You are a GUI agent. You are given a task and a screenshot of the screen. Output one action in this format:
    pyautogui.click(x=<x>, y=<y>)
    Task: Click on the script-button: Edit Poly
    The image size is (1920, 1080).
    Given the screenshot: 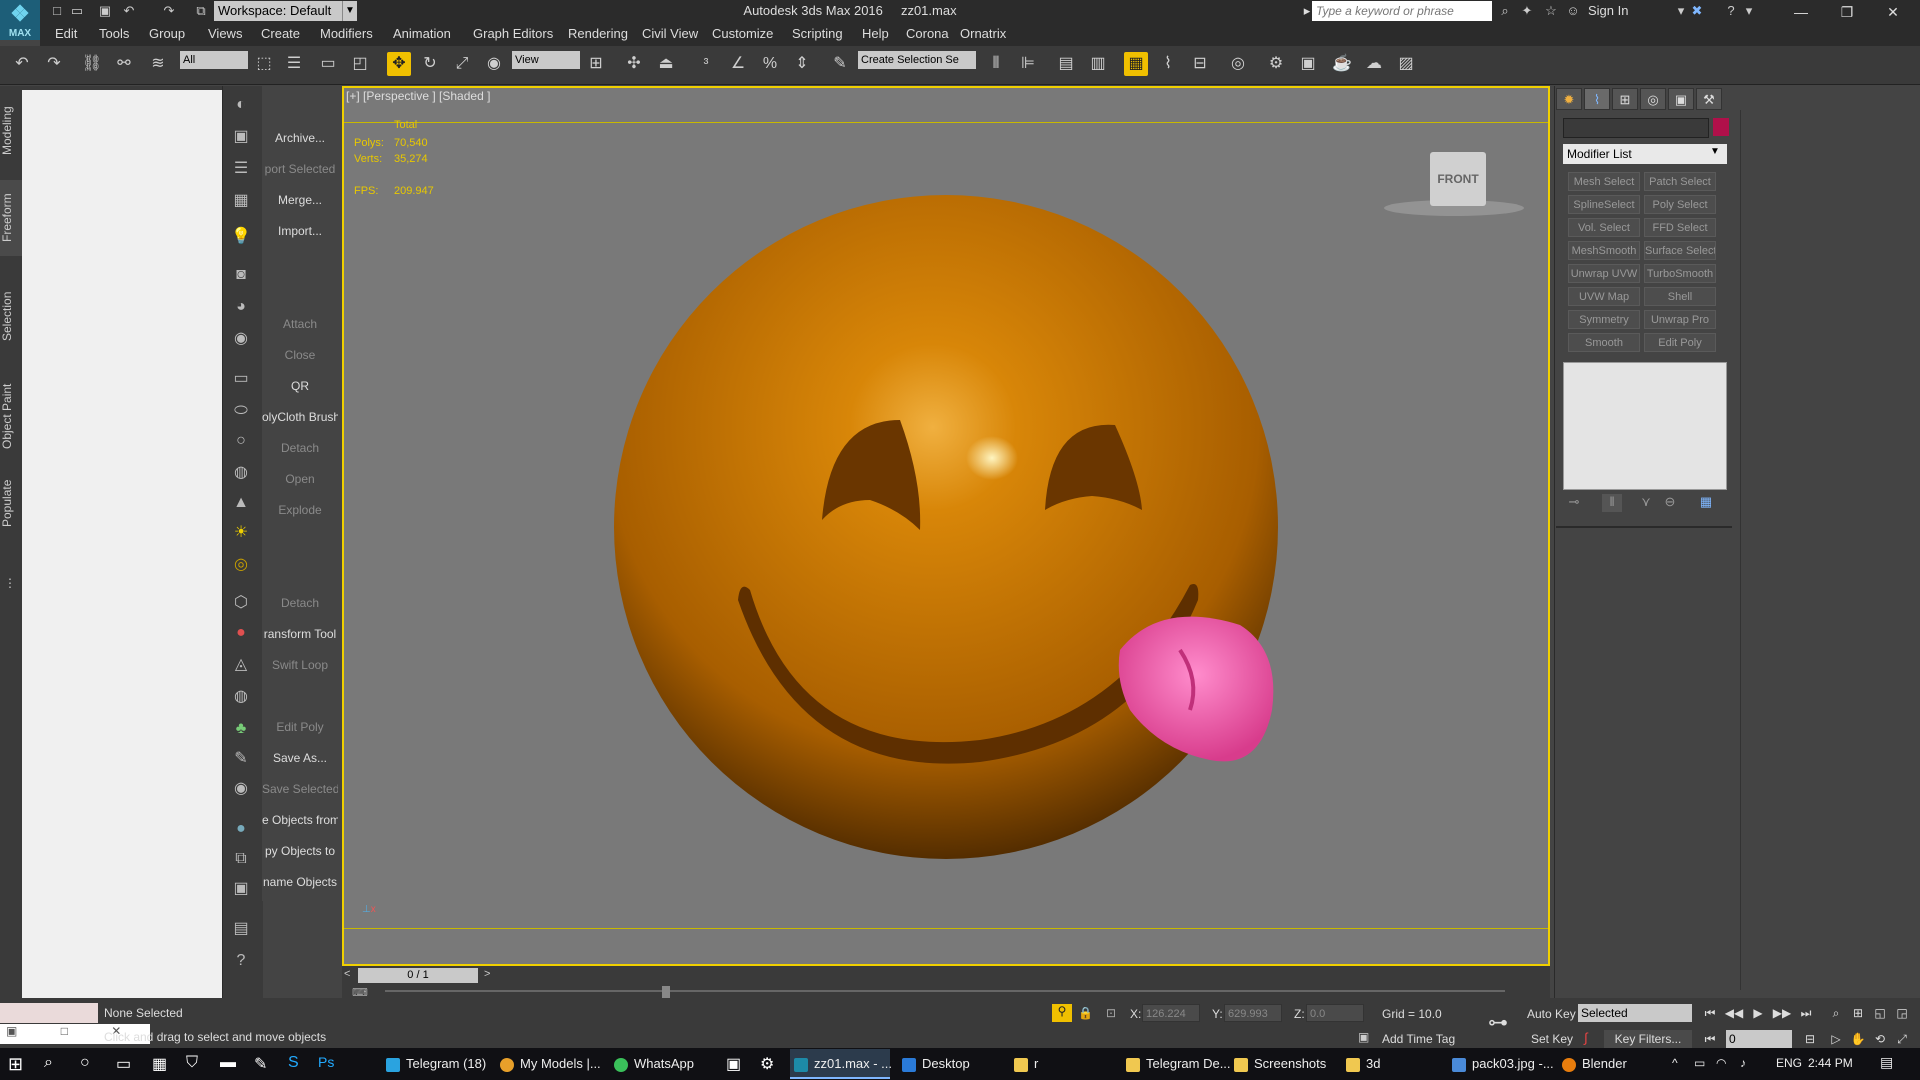 What is the action you would take?
    pyautogui.click(x=300, y=727)
    